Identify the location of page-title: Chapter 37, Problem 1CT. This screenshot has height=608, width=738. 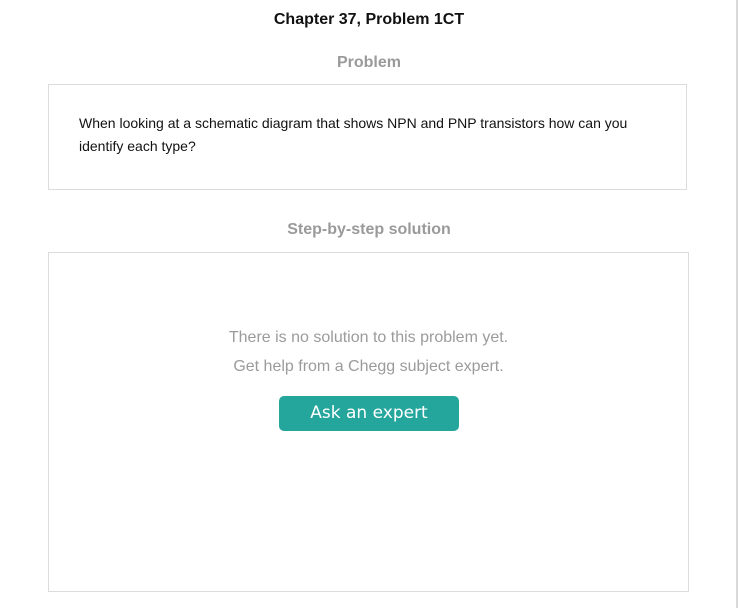
(369, 19).